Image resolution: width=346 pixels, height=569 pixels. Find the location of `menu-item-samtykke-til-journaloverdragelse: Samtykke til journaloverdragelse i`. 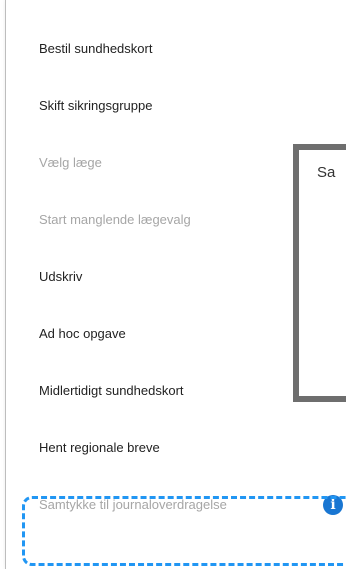

menu-item-samtykke-til-journaloverdragelse: Samtykke til journaloverdragelse i is located at coordinates (176, 504).